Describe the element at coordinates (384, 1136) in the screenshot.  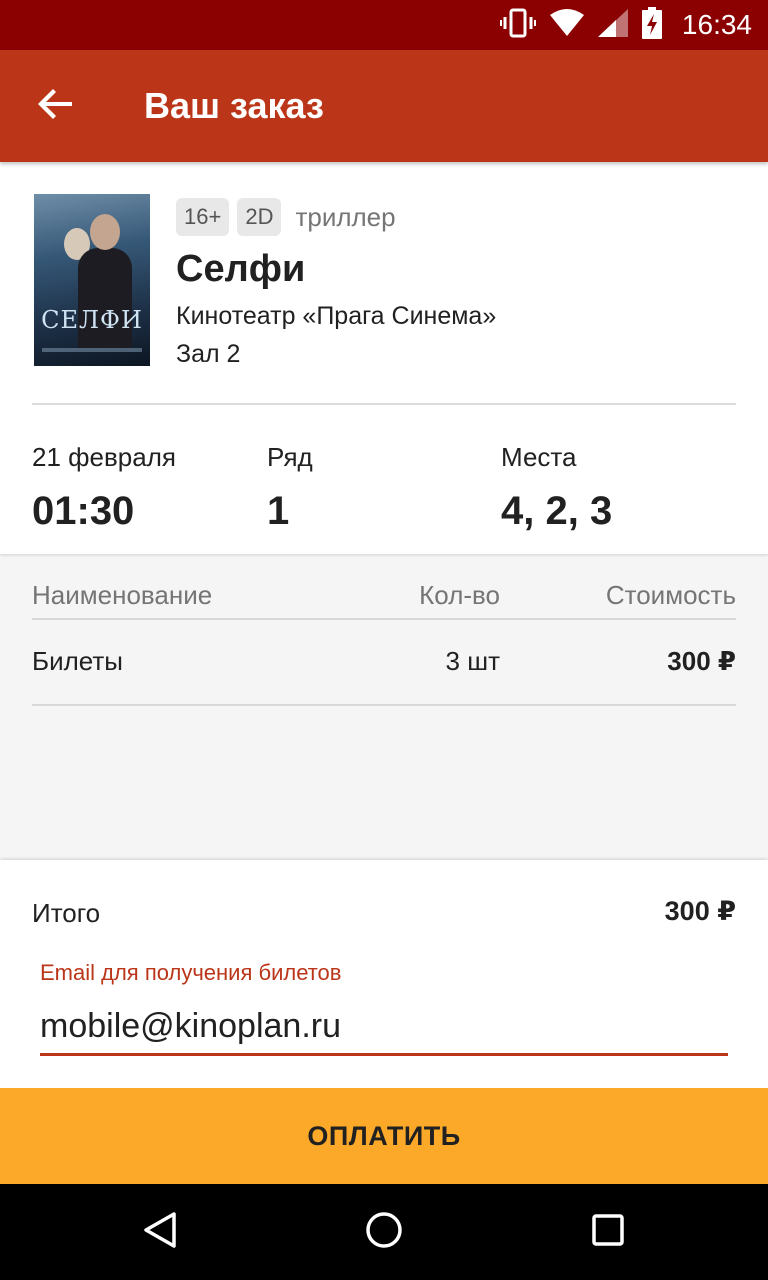
I see `pay-button: ОПЛАТИТЬ` at that location.